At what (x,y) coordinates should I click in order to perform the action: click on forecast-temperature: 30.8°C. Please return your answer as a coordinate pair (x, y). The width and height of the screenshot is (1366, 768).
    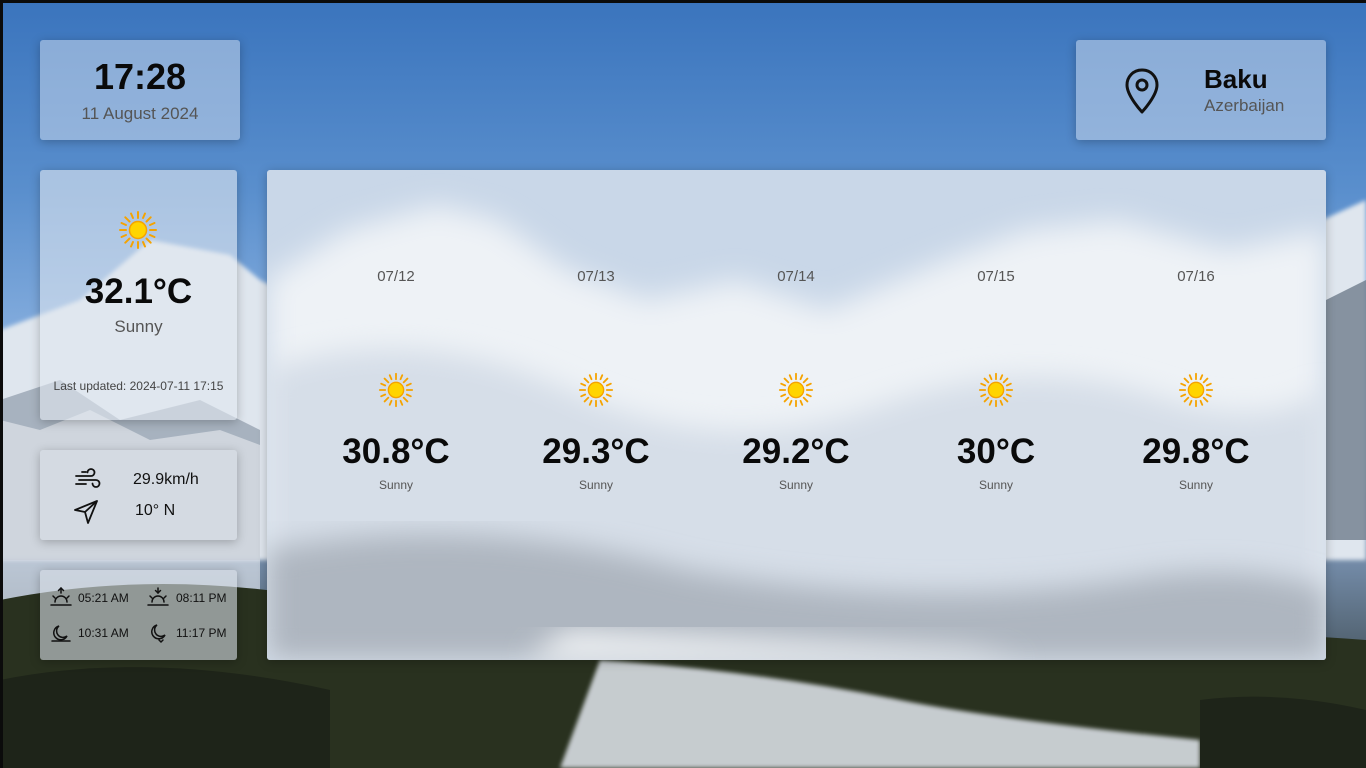
    Looking at the image, I should click on (396, 451).